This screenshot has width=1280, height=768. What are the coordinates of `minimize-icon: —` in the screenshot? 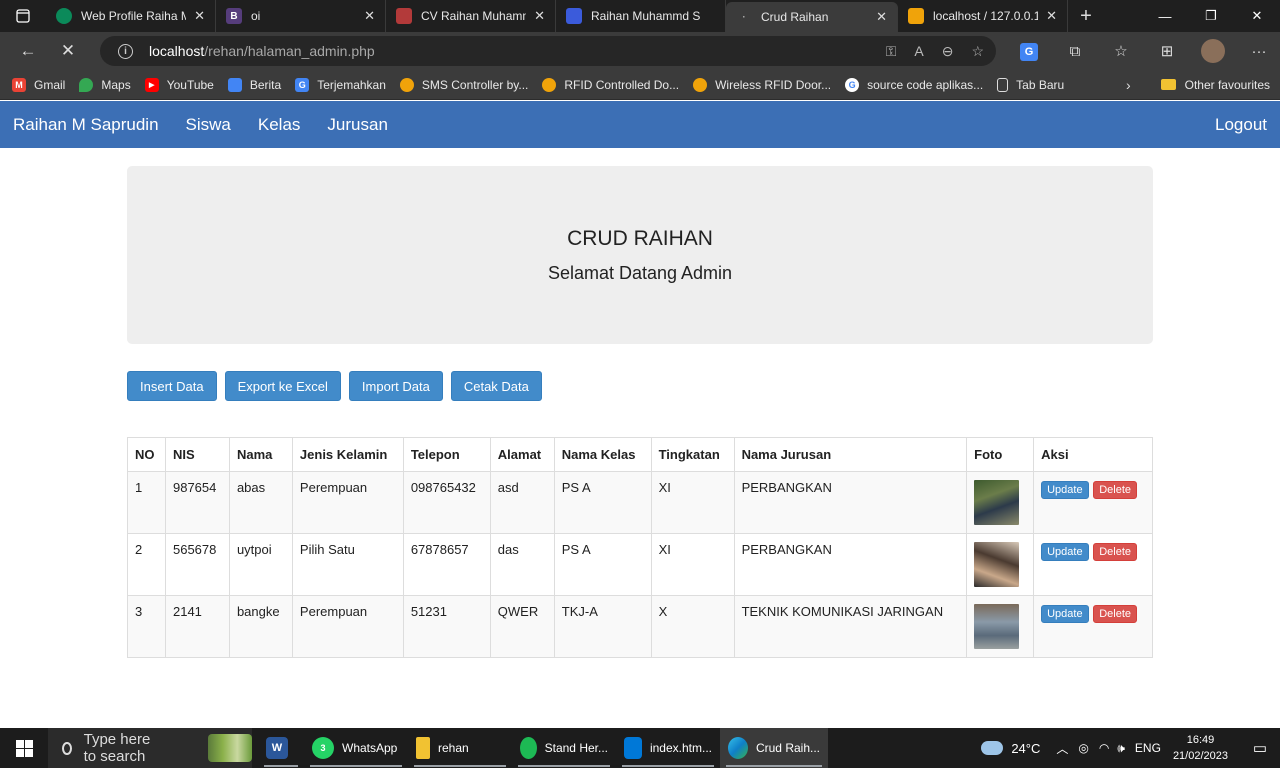 It's located at (1165, 16).